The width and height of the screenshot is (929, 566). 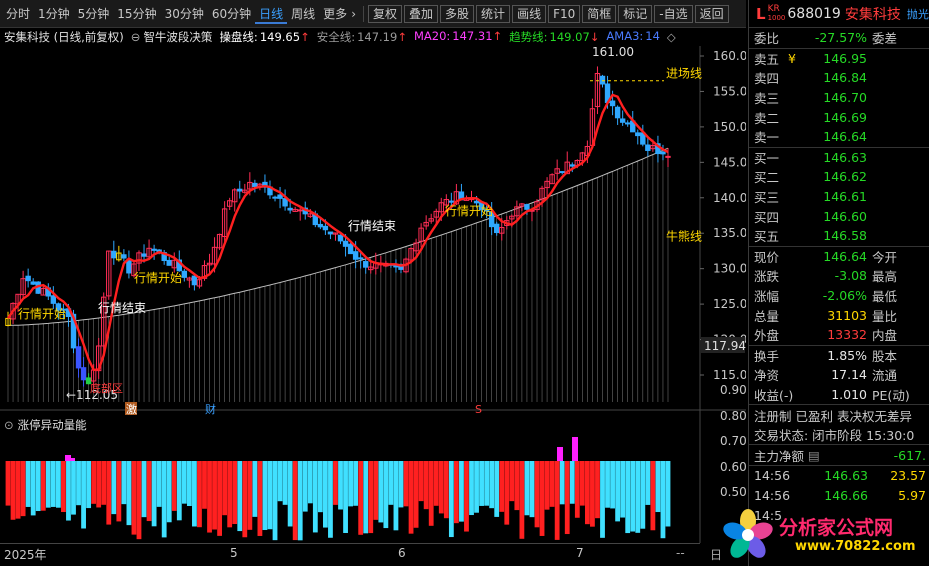 I want to click on stat-row: 总量 31103 量比, so click(x=826, y=315).